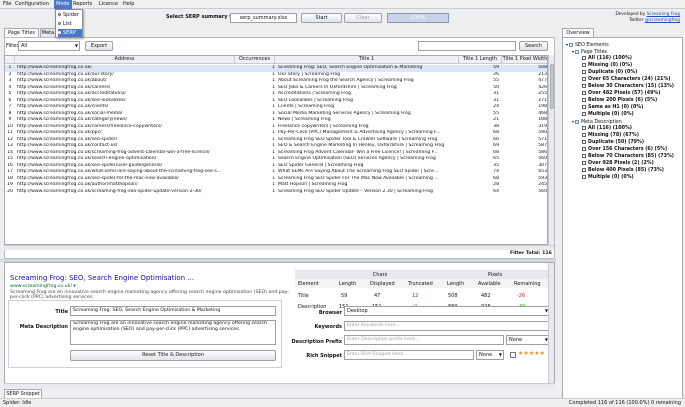  What do you see at coordinates (59, 32) in the screenshot?
I see `radio-selected-icon` at bounding box center [59, 32].